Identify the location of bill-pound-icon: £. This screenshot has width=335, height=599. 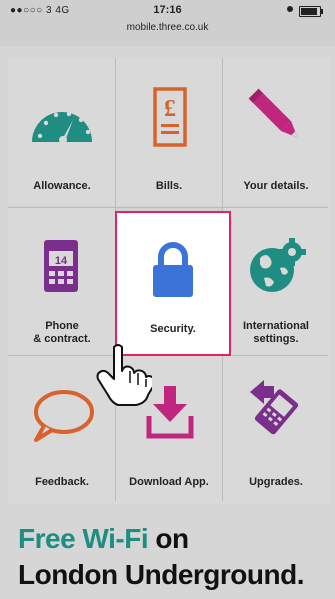
(170, 117).